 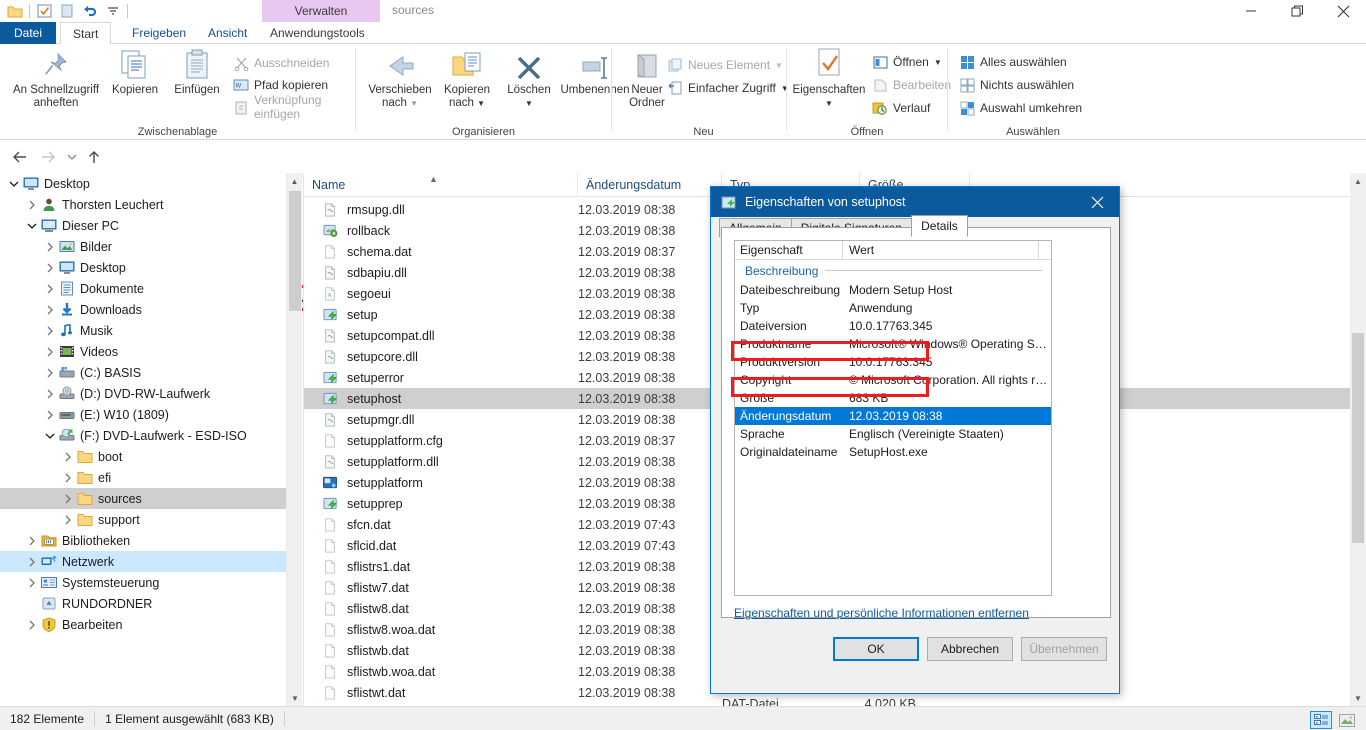 I want to click on select-all-button: Alles auswählen, so click(x=1013, y=62).